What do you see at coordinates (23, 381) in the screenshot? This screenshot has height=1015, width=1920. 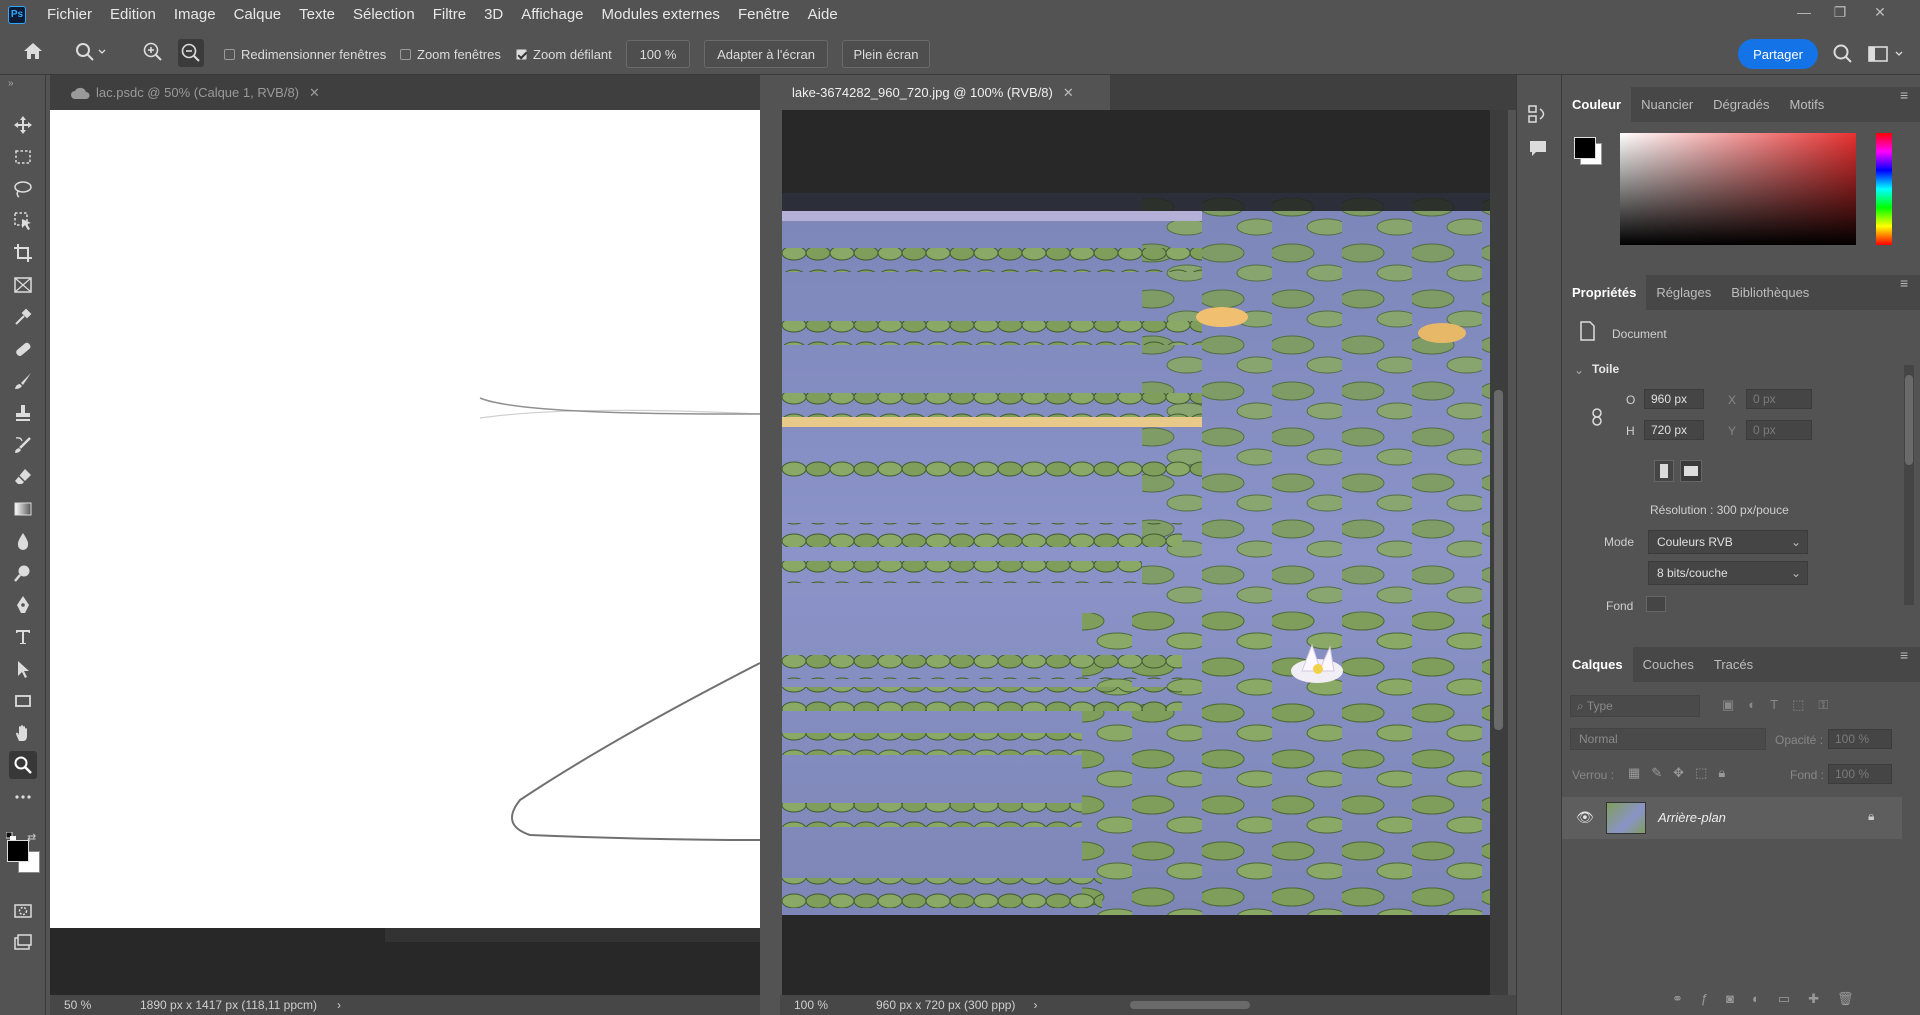 I see `brush-tool-icon` at bounding box center [23, 381].